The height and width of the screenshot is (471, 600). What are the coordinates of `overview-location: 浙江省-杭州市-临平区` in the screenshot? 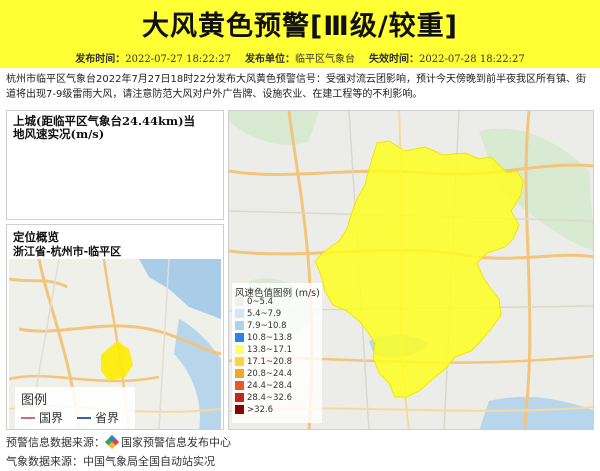 It's located at (67, 251).